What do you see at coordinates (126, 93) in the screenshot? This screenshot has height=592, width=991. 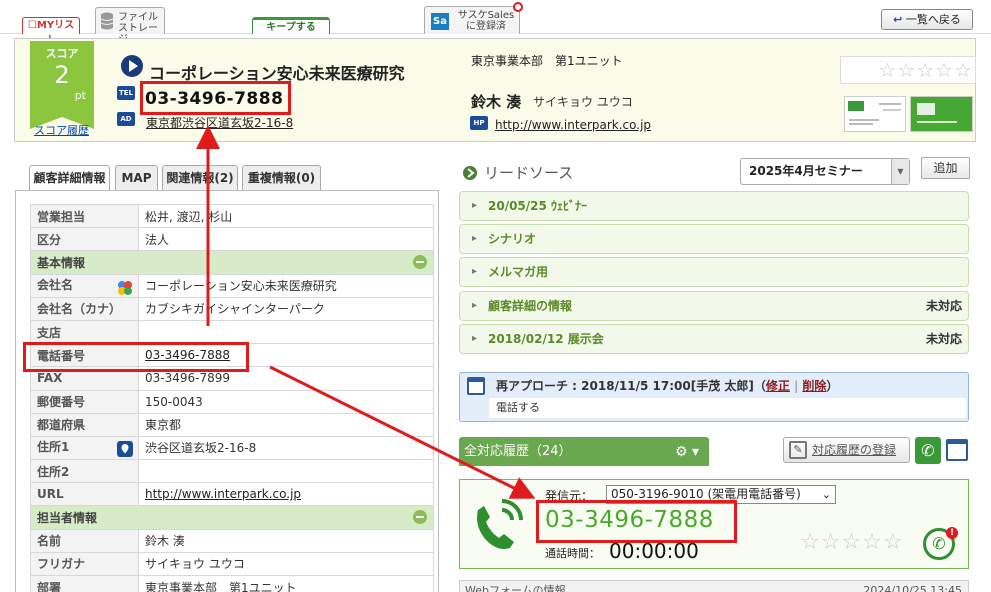 I see `tel-tag-icon: TEL` at bounding box center [126, 93].